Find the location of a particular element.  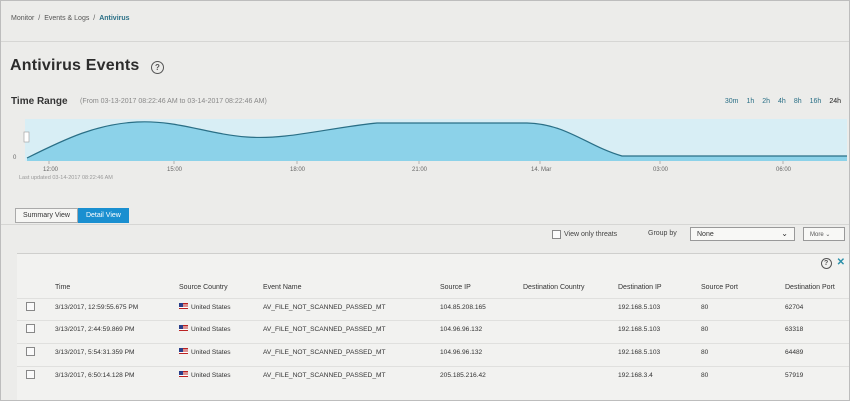

column-header-source-country: Source Country is located at coordinates (203, 287).